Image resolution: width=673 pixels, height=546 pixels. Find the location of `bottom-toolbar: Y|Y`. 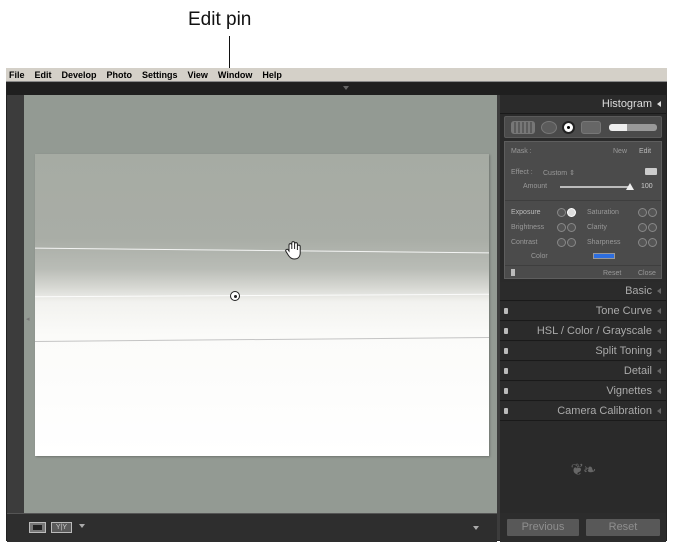

bottom-toolbar: Y|Y is located at coordinates (252, 527).